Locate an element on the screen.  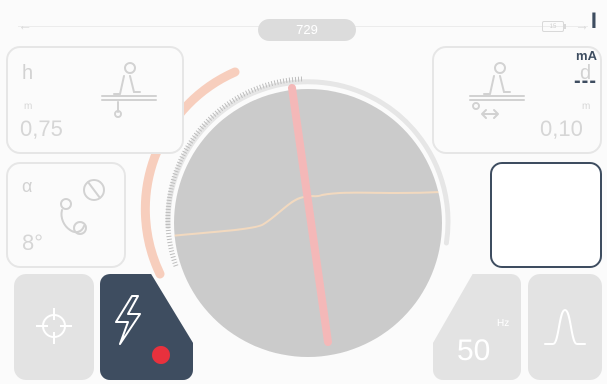
distance-icon is located at coordinates (497, 90).